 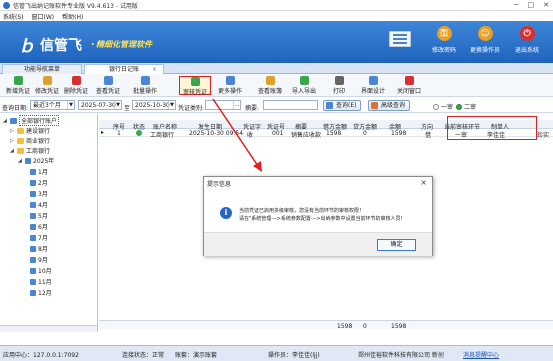 What do you see at coordinates (196, 355) in the screenshot?
I see `status-ledger: 账套：演示账套` at bounding box center [196, 355].